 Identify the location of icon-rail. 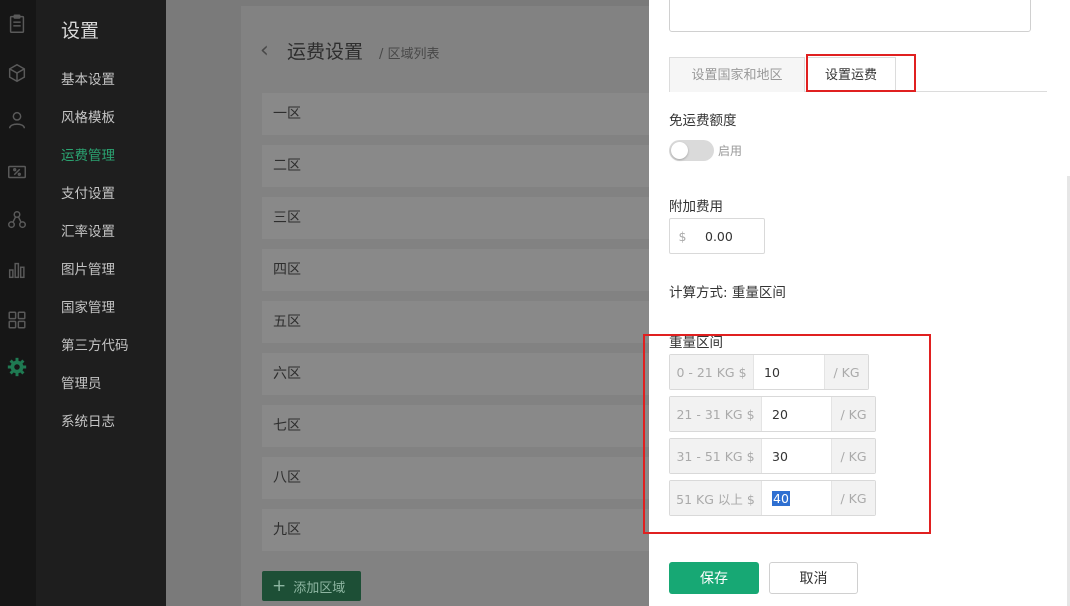
(18, 303).